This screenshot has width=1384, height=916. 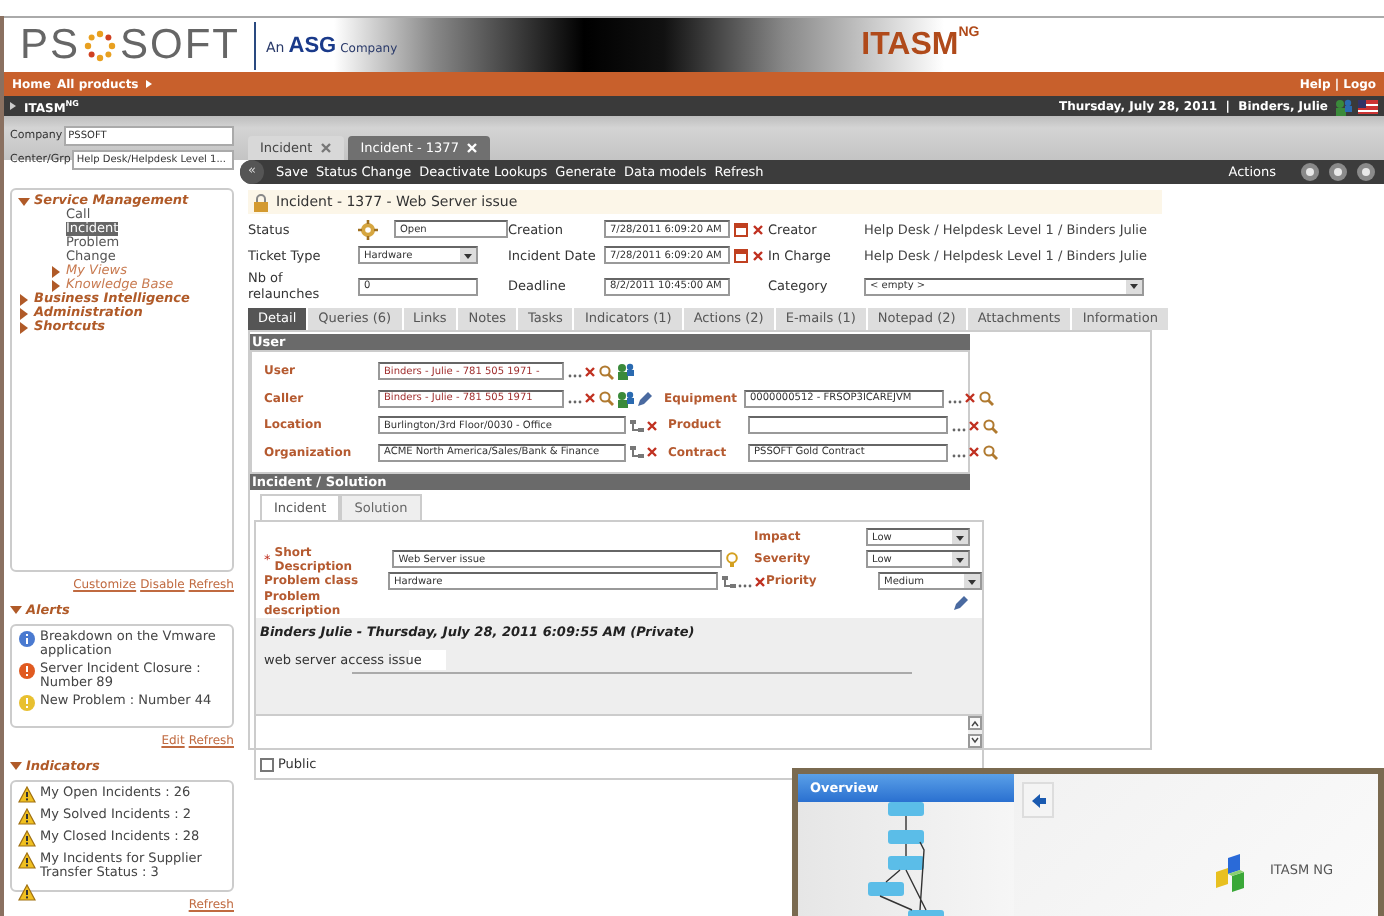 What do you see at coordinates (1368, 106) in the screenshot?
I see `flag-icon` at bounding box center [1368, 106].